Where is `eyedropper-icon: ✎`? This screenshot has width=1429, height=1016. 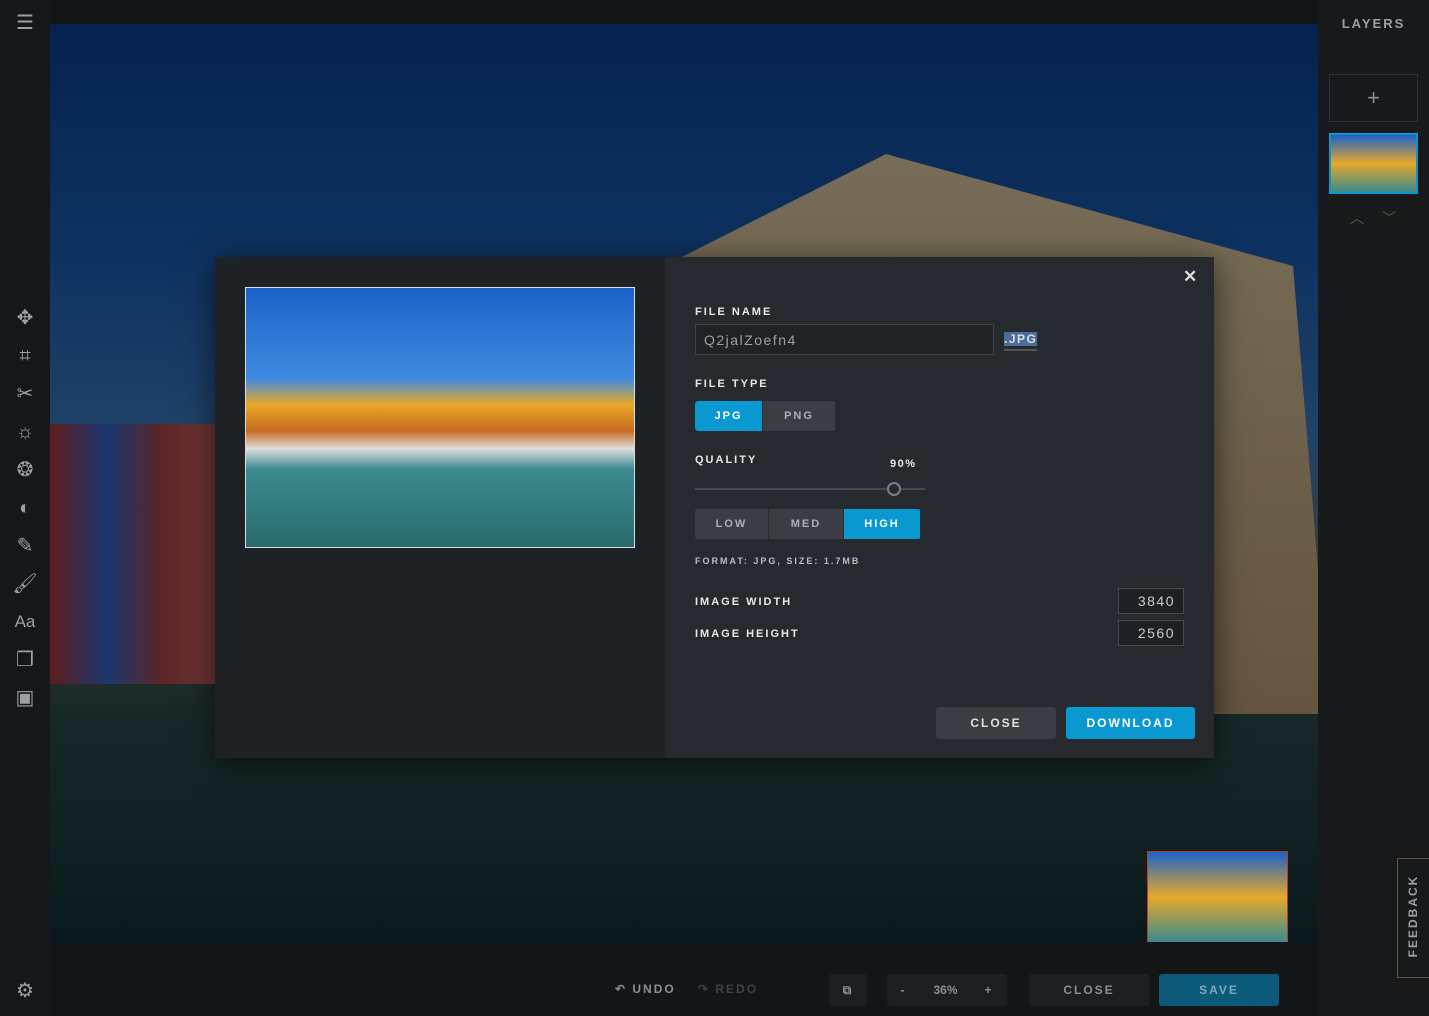 eyedropper-icon: ✎ is located at coordinates (25, 546).